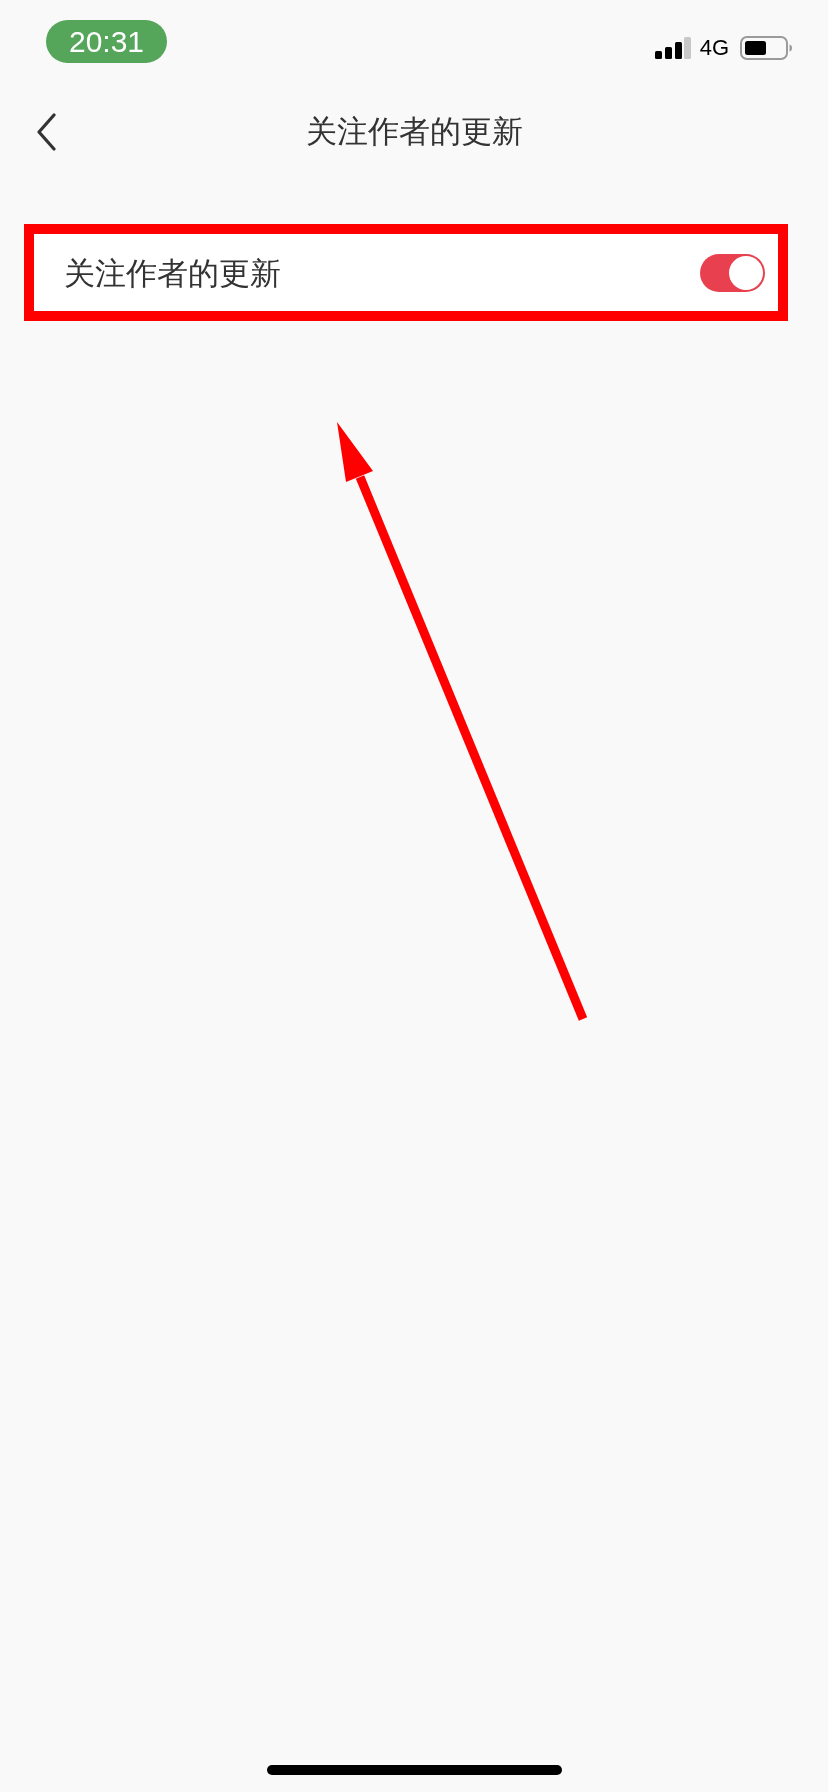 The width and height of the screenshot is (828, 1792). I want to click on setting-label: 关注作者的更新, so click(172, 273).